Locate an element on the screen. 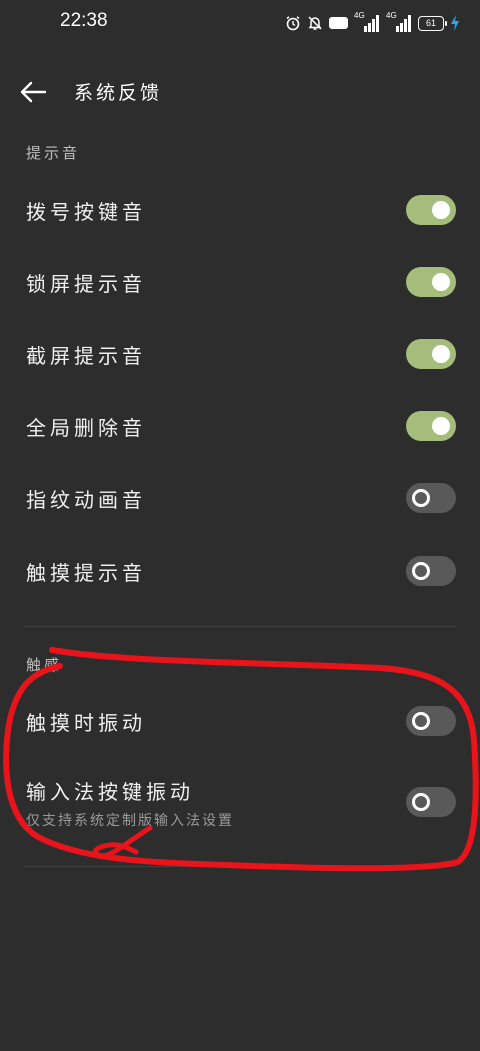 This screenshot has height=1051, width=480. status-bar: 22:38 HD 4G 4G 61 is located at coordinates (240, 23).